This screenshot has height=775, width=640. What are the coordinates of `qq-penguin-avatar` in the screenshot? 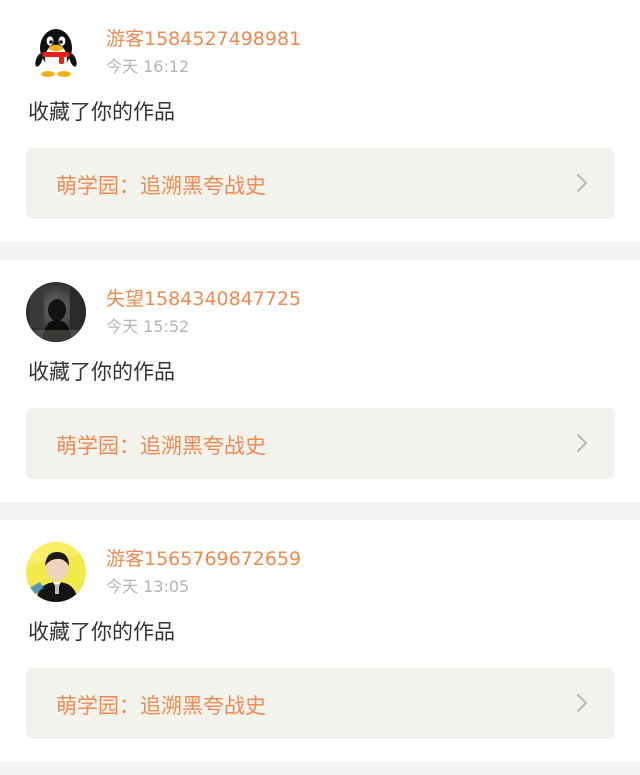 It's located at (56, 52).